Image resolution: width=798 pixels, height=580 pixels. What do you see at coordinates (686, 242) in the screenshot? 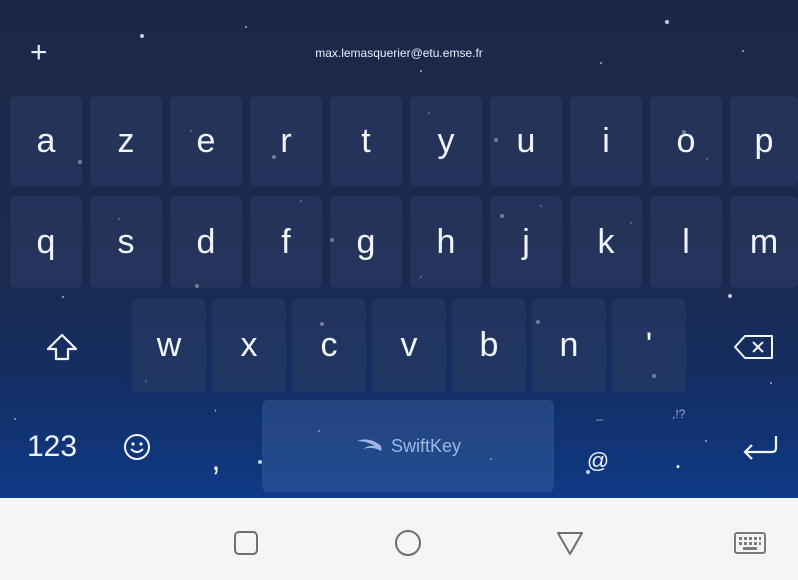
I see `key-l: l` at bounding box center [686, 242].